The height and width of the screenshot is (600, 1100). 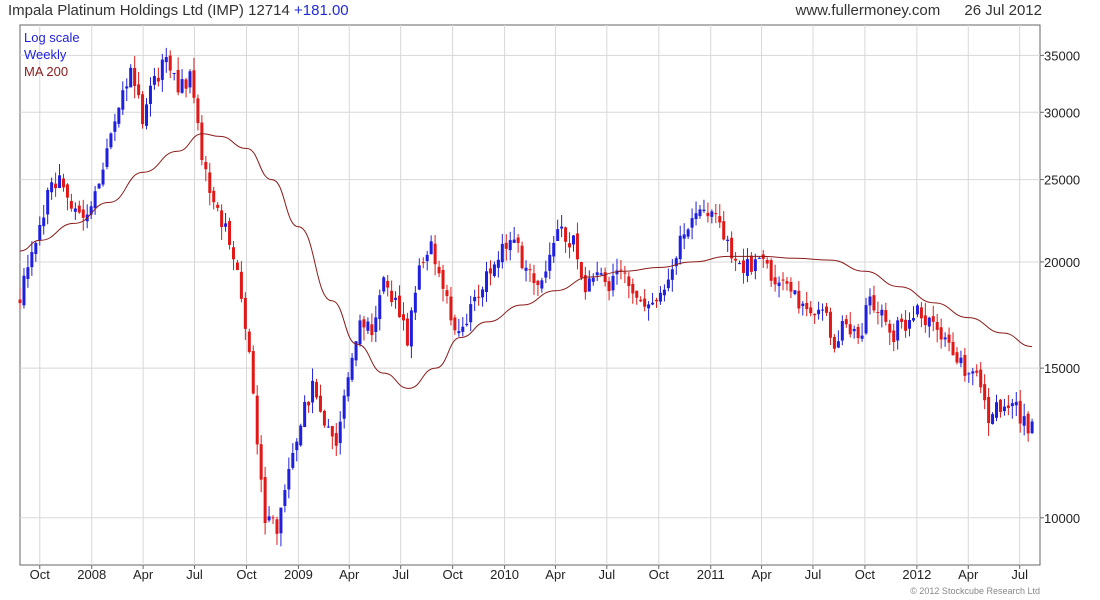 I want to click on chart-legend: Log scale Weekly MA 200, so click(x=52, y=54).